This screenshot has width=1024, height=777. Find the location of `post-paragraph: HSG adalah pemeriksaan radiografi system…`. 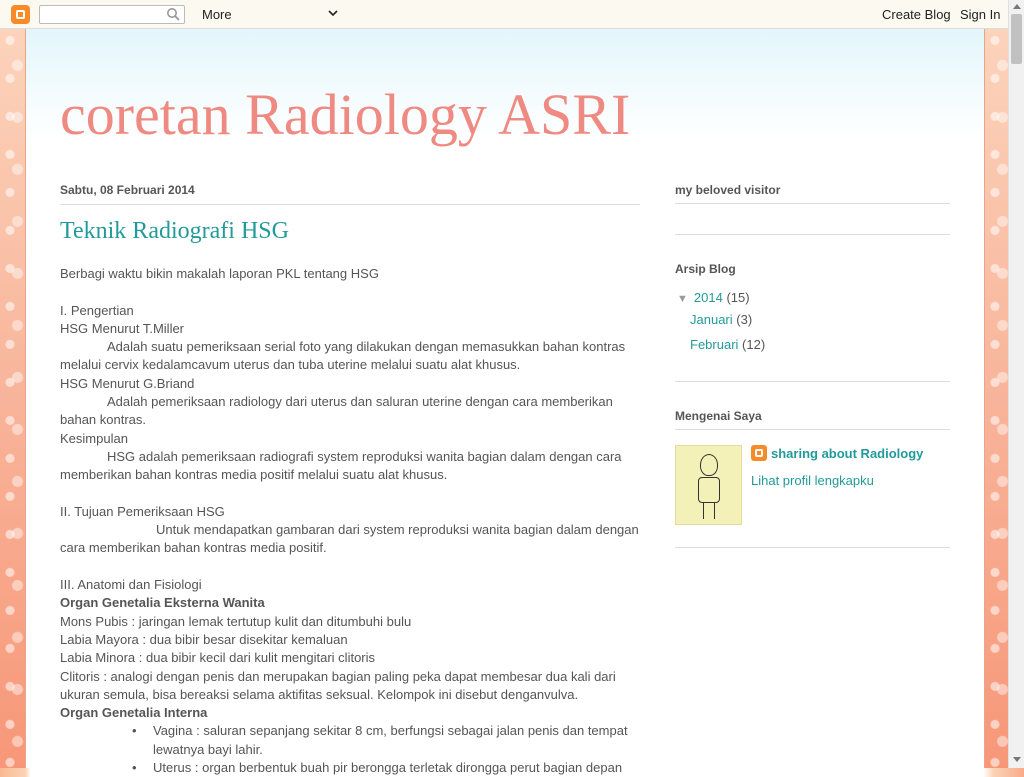

post-paragraph: HSG adalah pemeriksaan radiografi system… is located at coordinates (341, 465).